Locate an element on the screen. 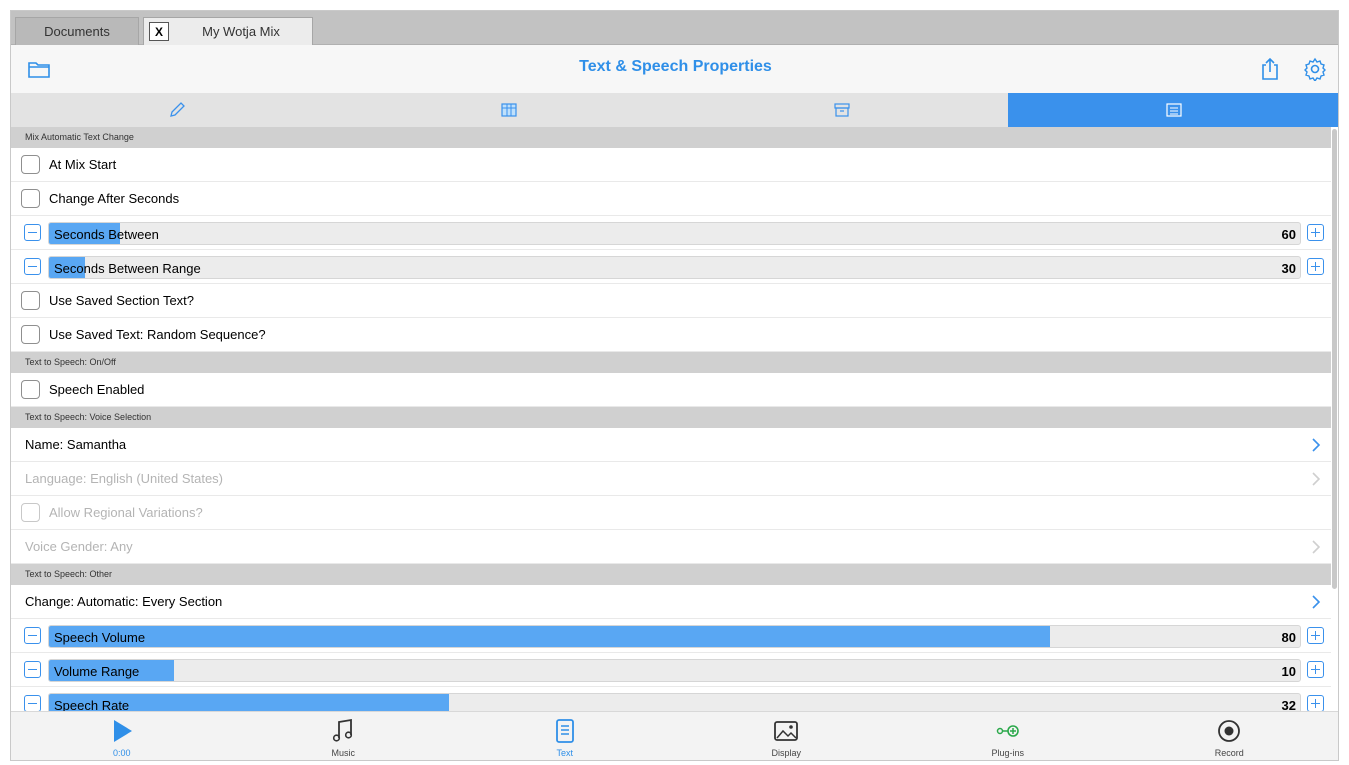 The image size is (1349, 765). row-label: Change After Seconds is located at coordinates (114, 198).